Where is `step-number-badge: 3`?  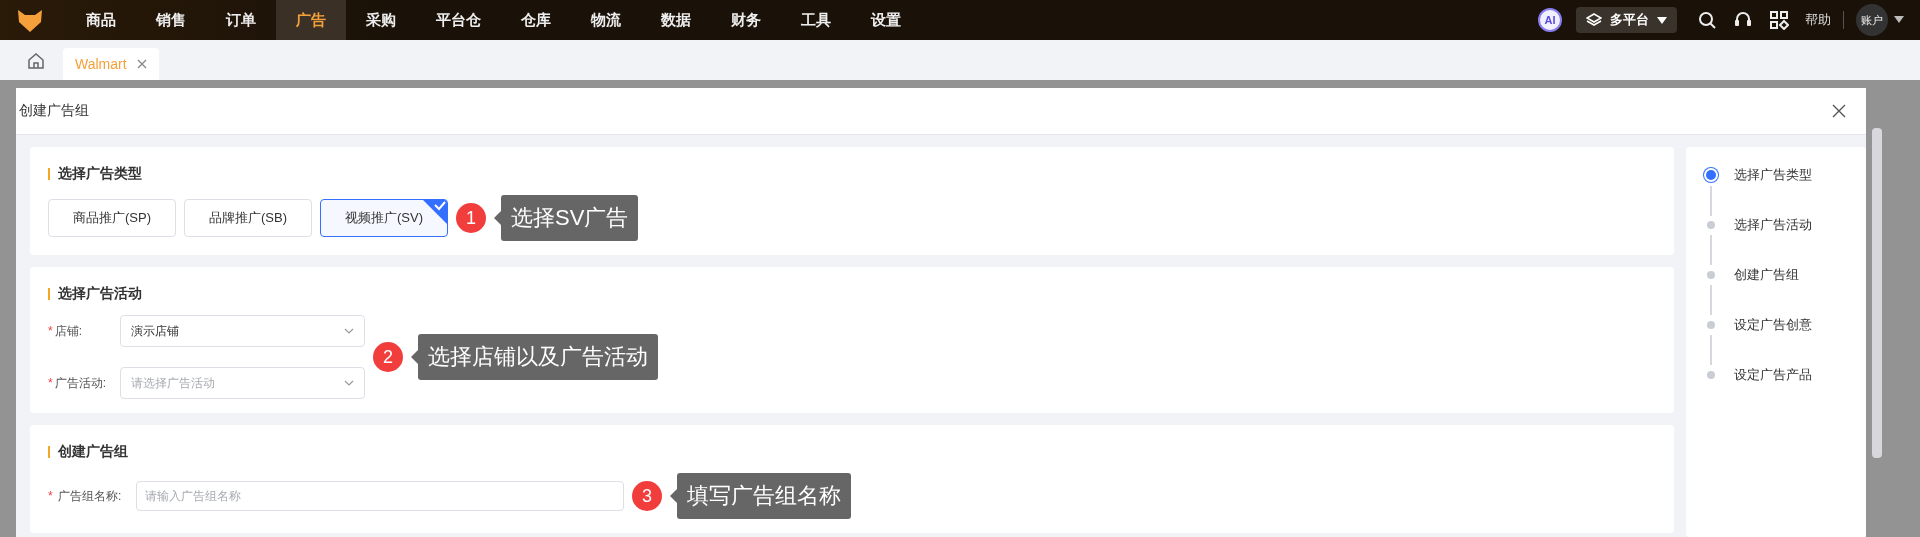
step-number-badge: 3 is located at coordinates (647, 496).